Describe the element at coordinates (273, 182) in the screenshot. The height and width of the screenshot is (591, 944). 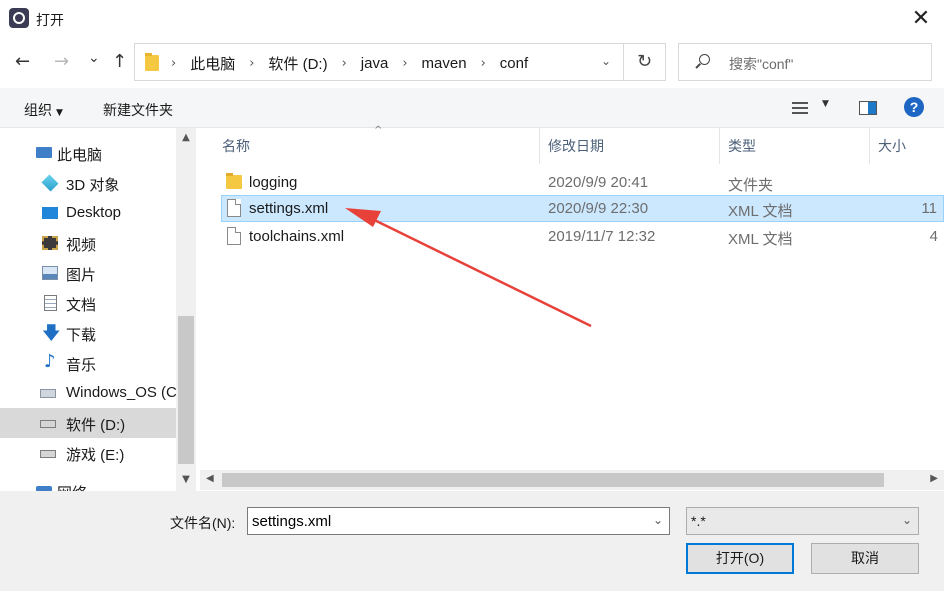
I see `file-name: logging` at that location.